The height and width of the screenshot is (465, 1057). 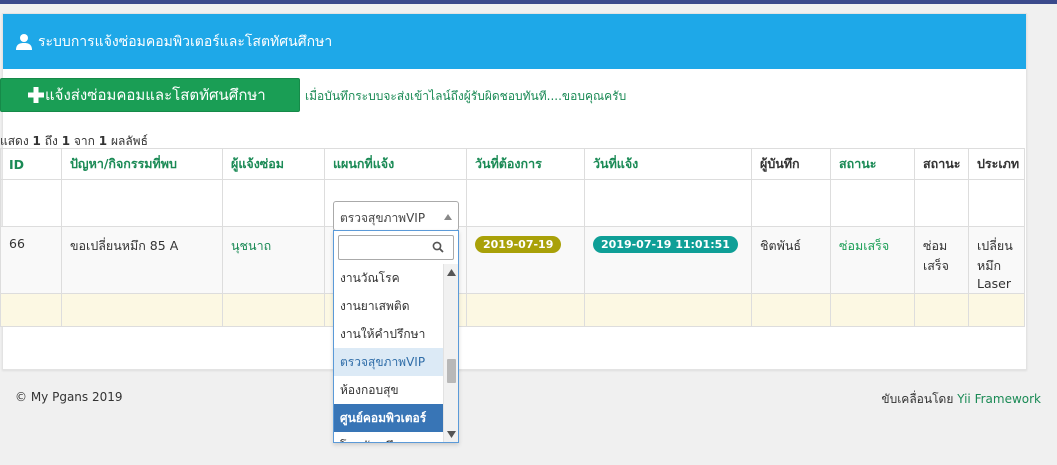 What do you see at coordinates (31, 164) in the screenshot?
I see `col-id: ID` at bounding box center [31, 164].